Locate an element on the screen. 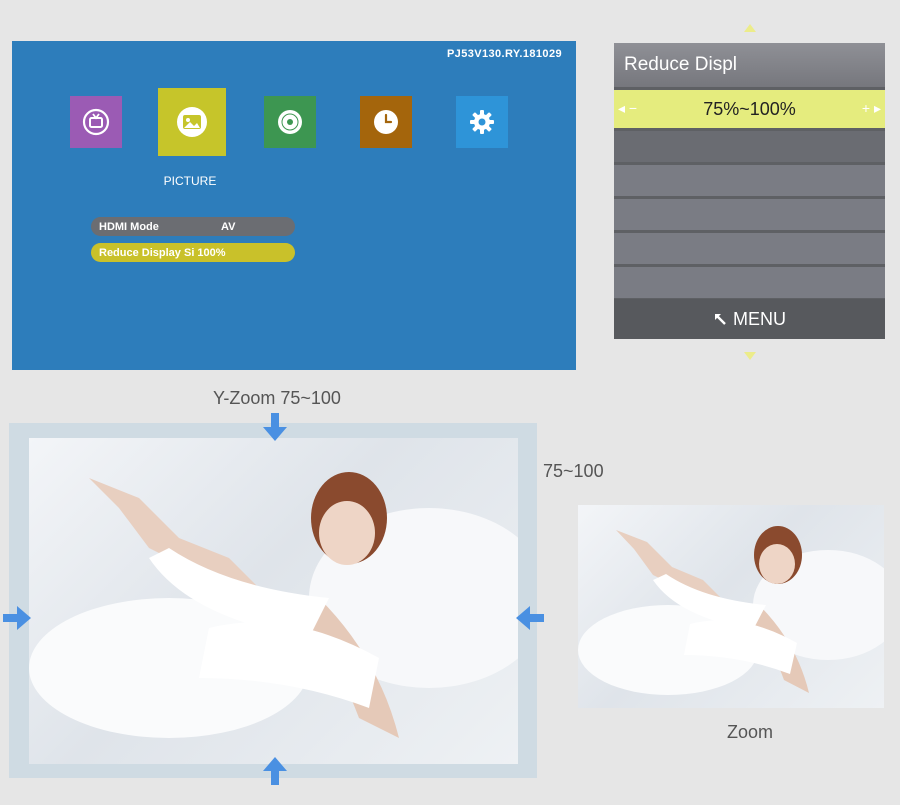 The width and height of the screenshot is (900, 805). menu-back-button: MENU is located at coordinates (749, 319).